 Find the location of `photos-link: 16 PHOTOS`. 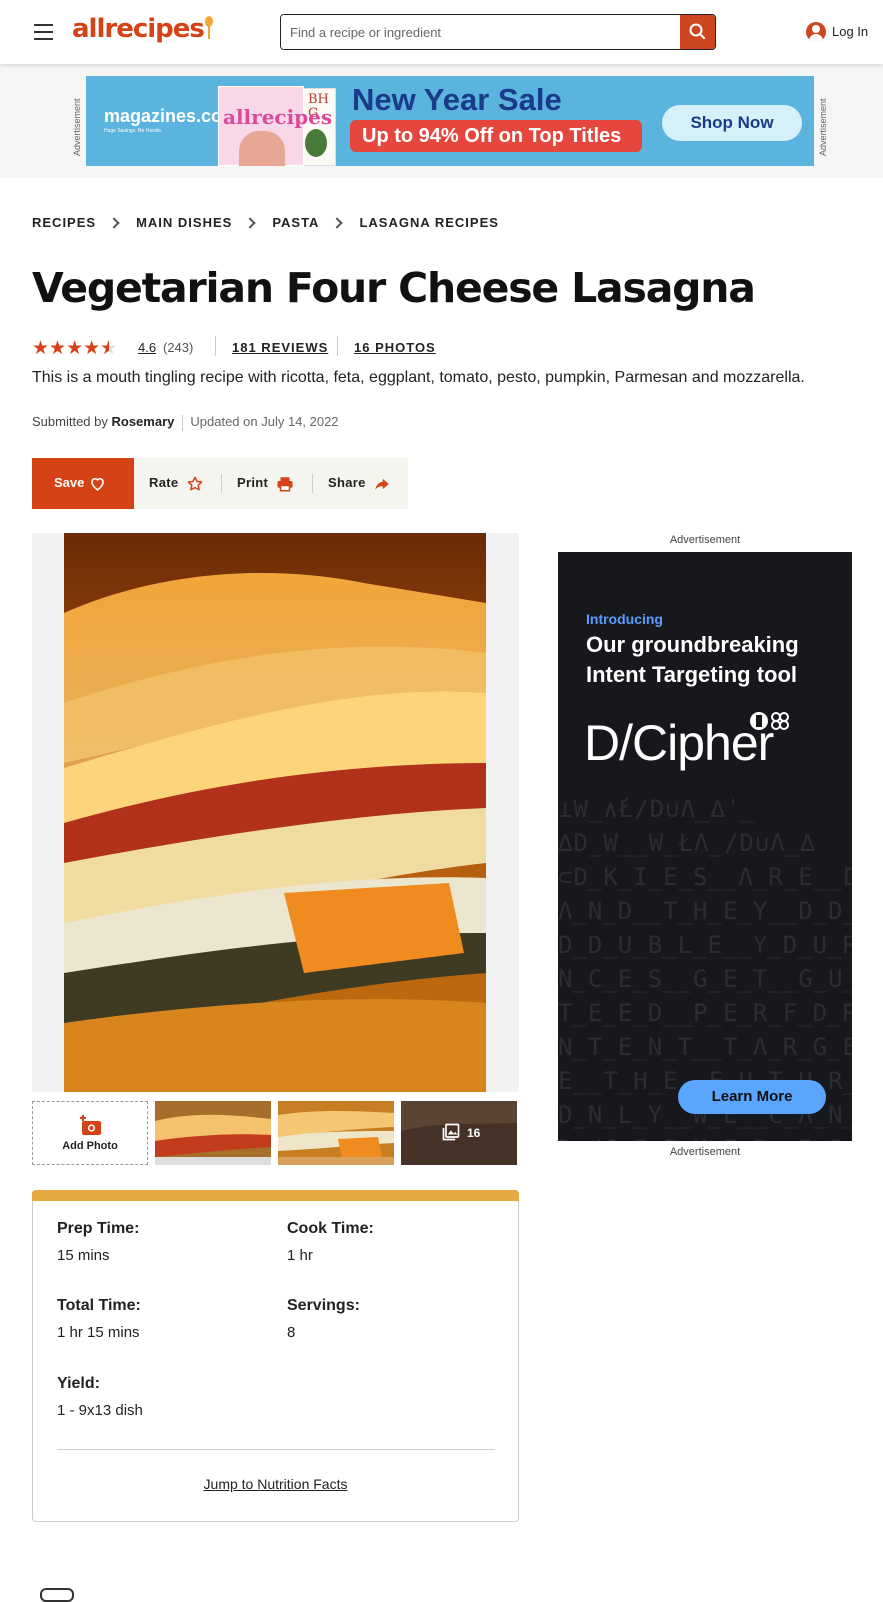

photos-link: 16 PHOTOS is located at coordinates (395, 347).